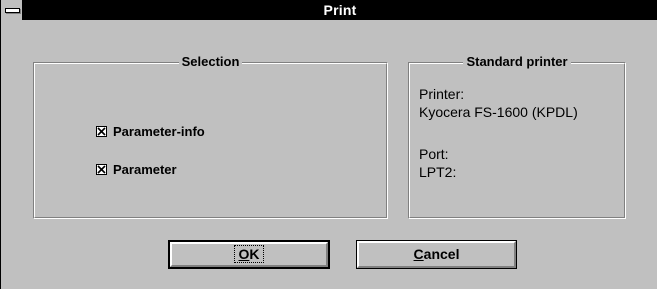 This screenshot has height=289, width=667. I want to click on parameter-info-checkbox, so click(101, 131).